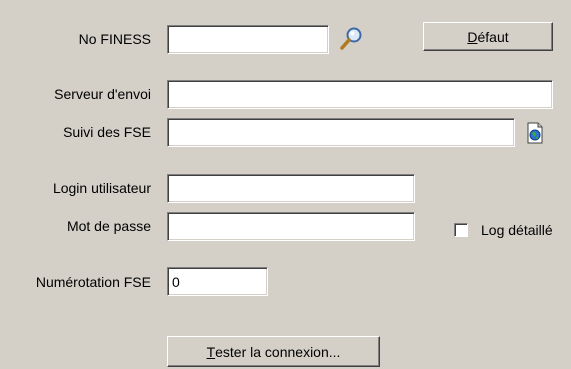 The width and height of the screenshot is (571, 369). Describe the element at coordinates (211, 351) in the screenshot. I see `tester-mnemonic: T` at that location.